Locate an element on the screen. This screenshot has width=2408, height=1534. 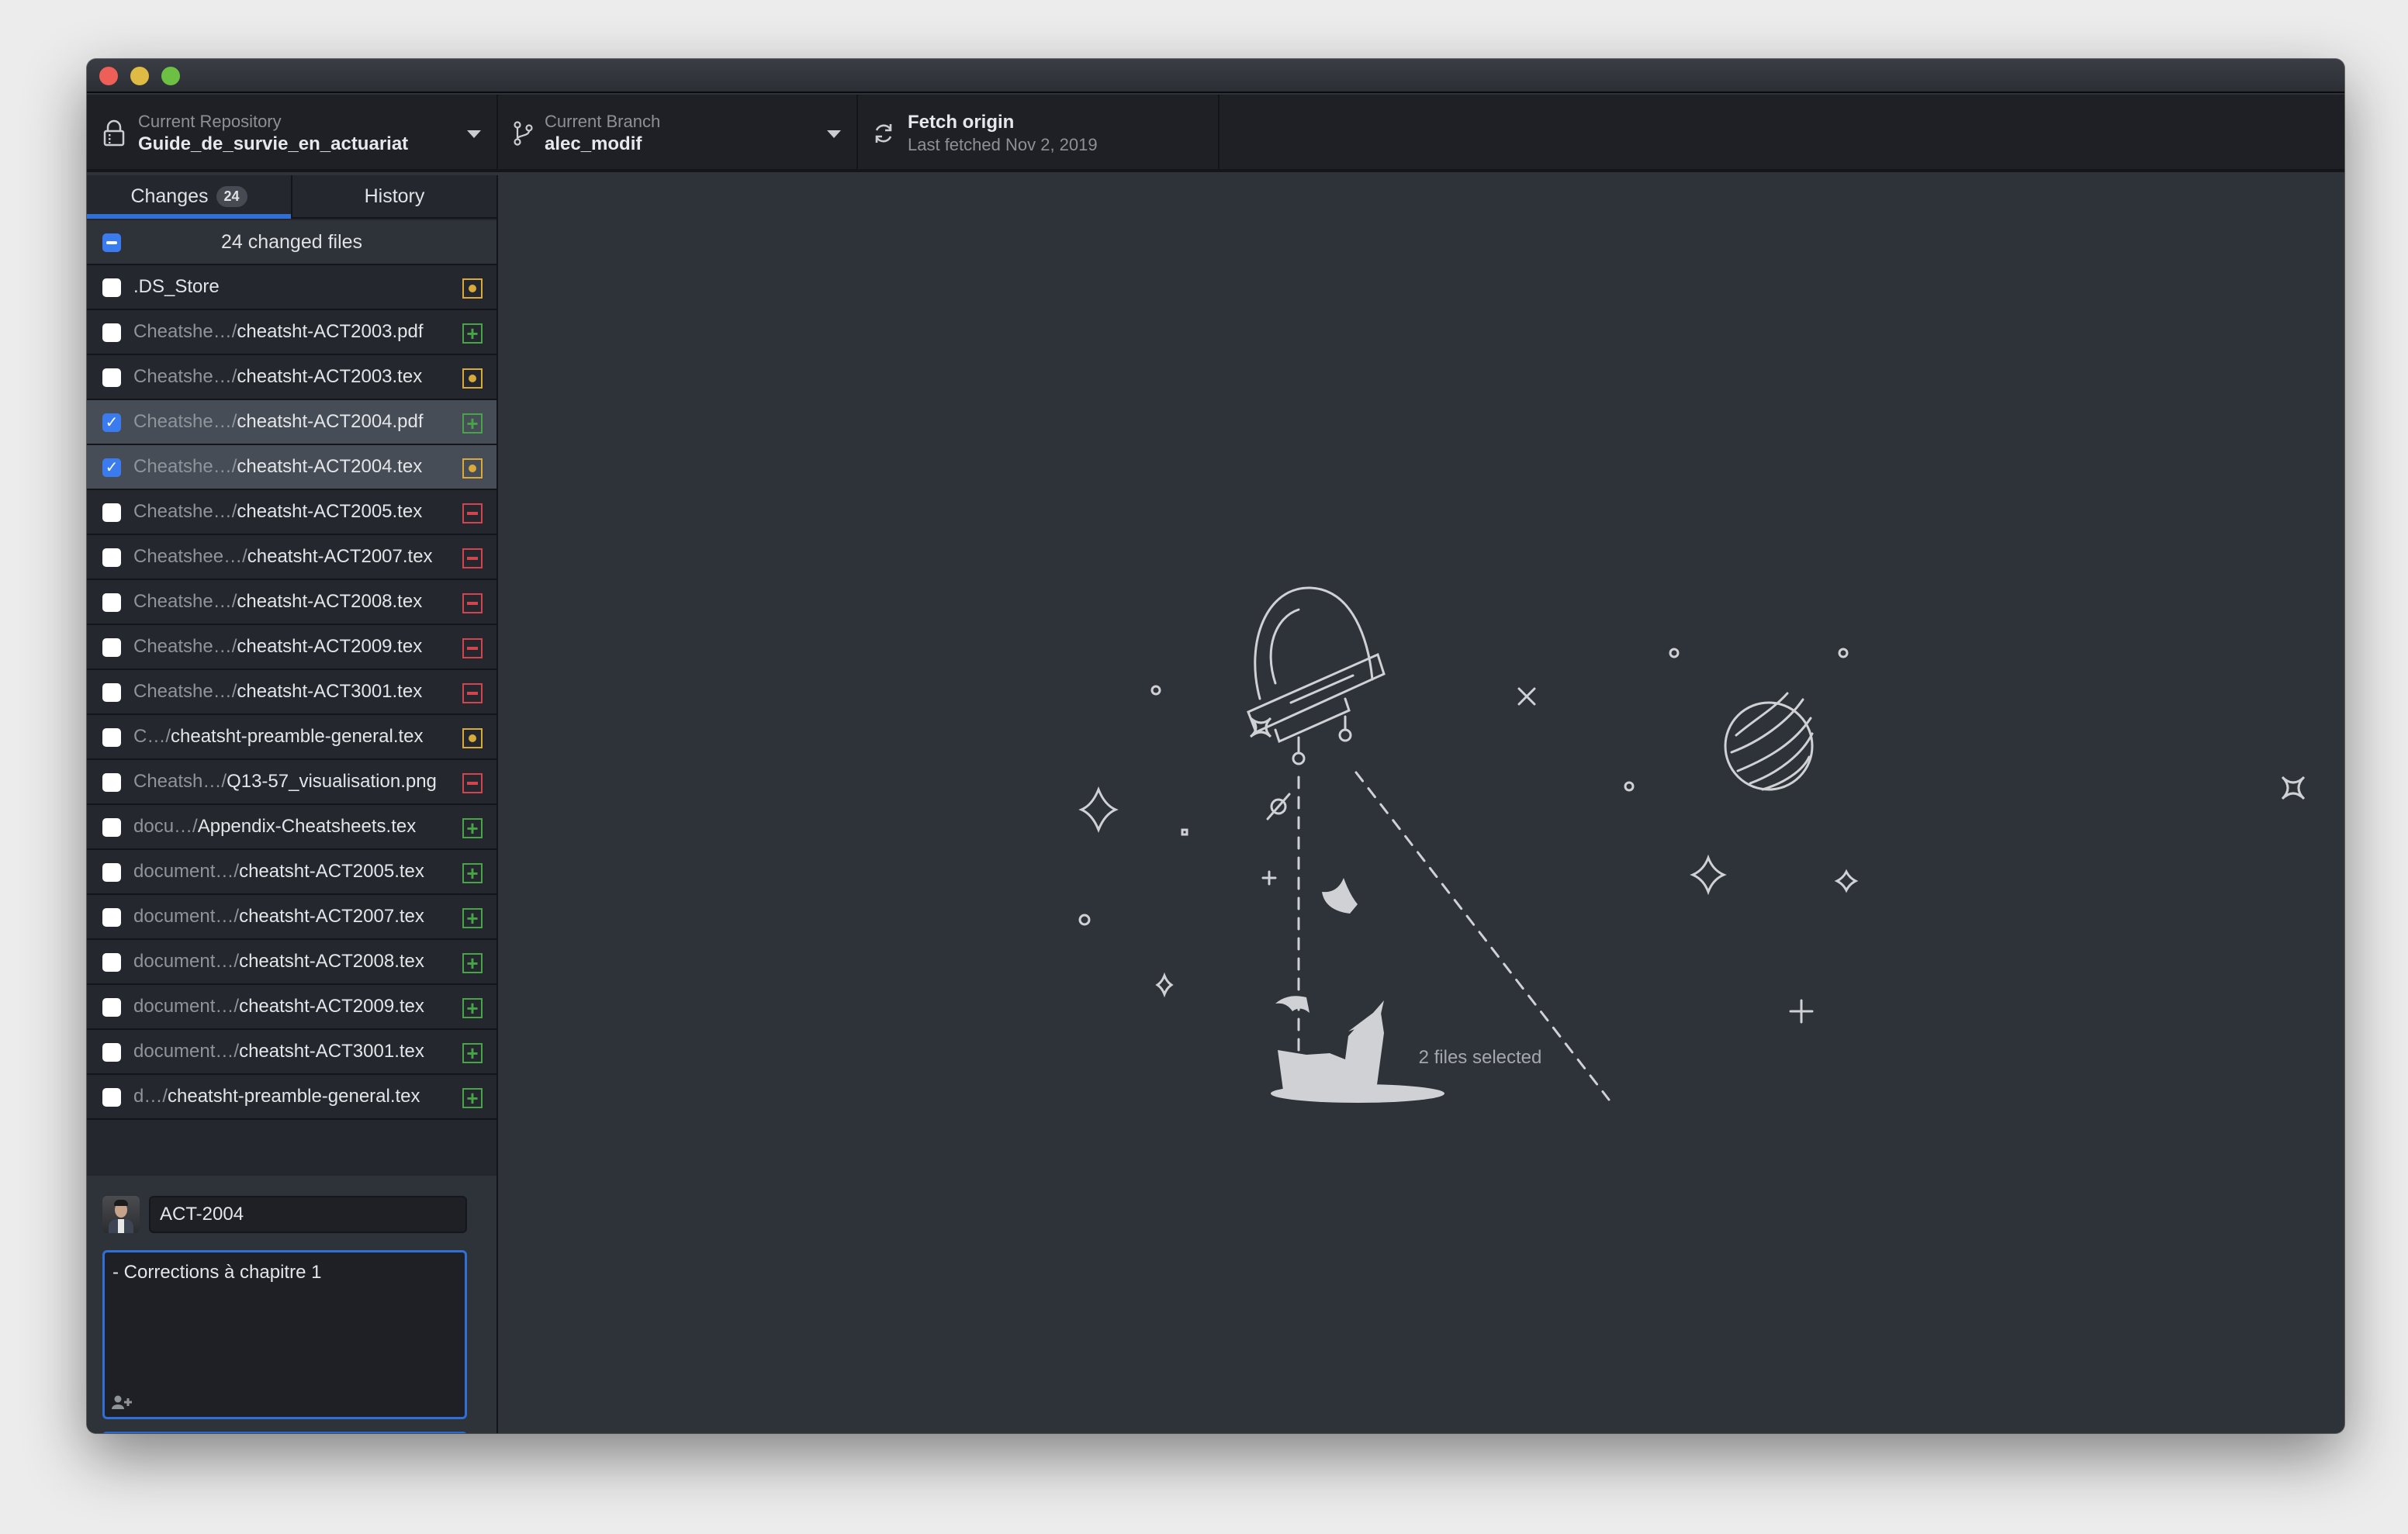
tab-history: History is located at coordinates (393, 196).